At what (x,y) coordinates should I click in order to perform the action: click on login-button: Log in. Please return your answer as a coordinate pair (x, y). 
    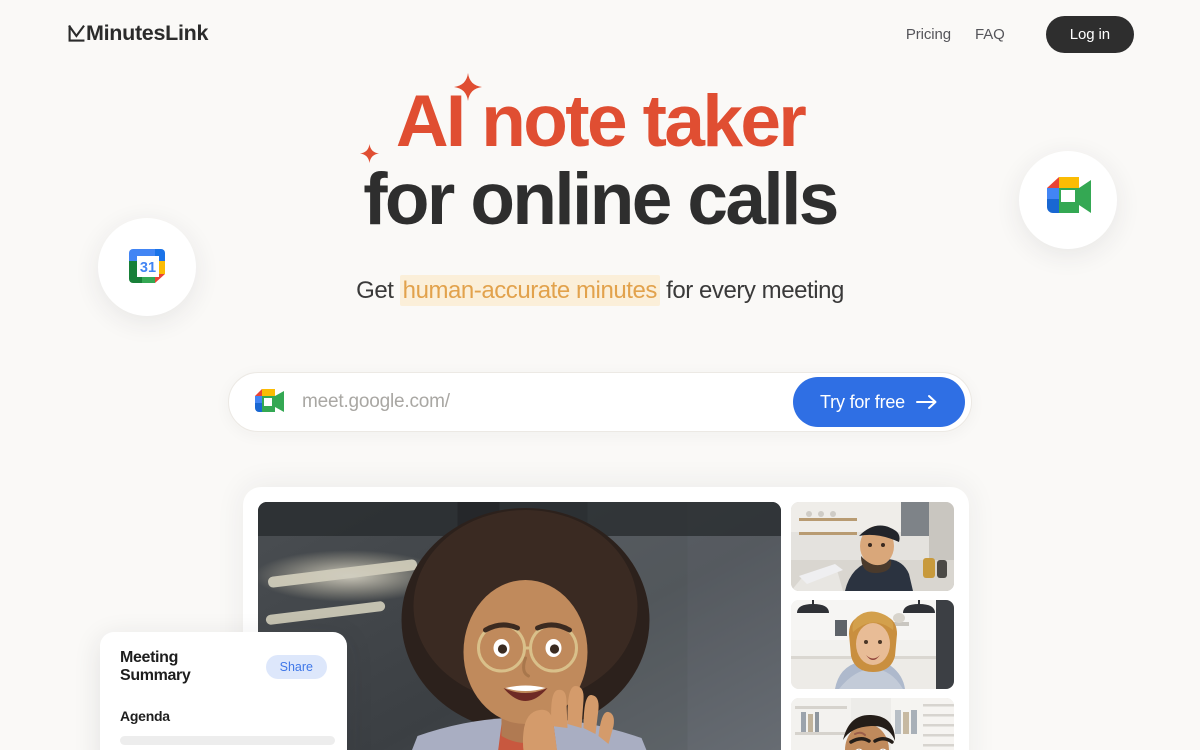
    Looking at the image, I should click on (1089, 34).